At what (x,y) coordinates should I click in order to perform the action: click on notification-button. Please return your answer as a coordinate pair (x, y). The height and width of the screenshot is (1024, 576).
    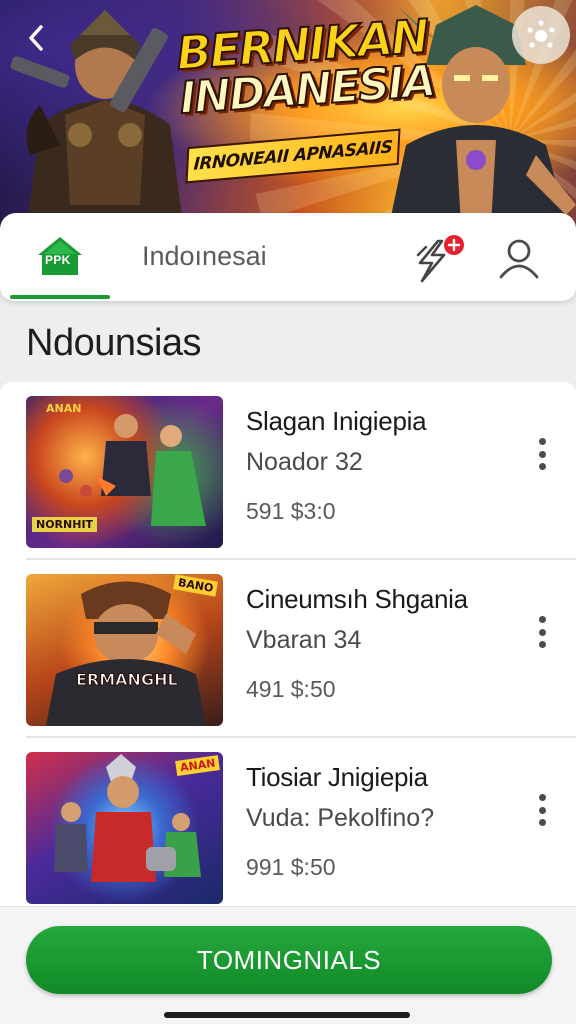
    Looking at the image, I should click on (439, 259).